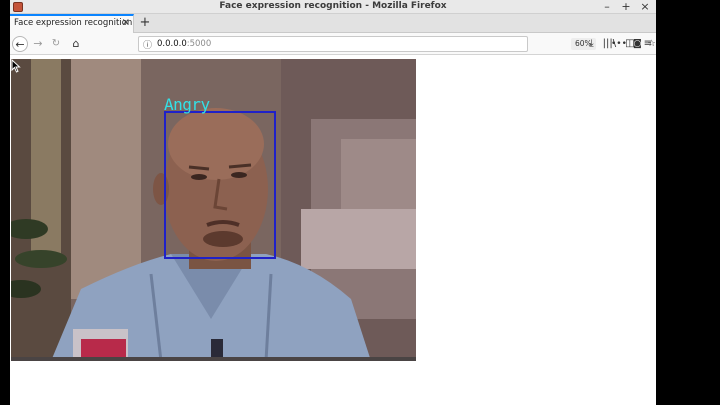 This screenshot has height=405, width=720. Describe the element at coordinates (648, 44) in the screenshot. I see `hamburger-menu-icon: ≡` at that location.